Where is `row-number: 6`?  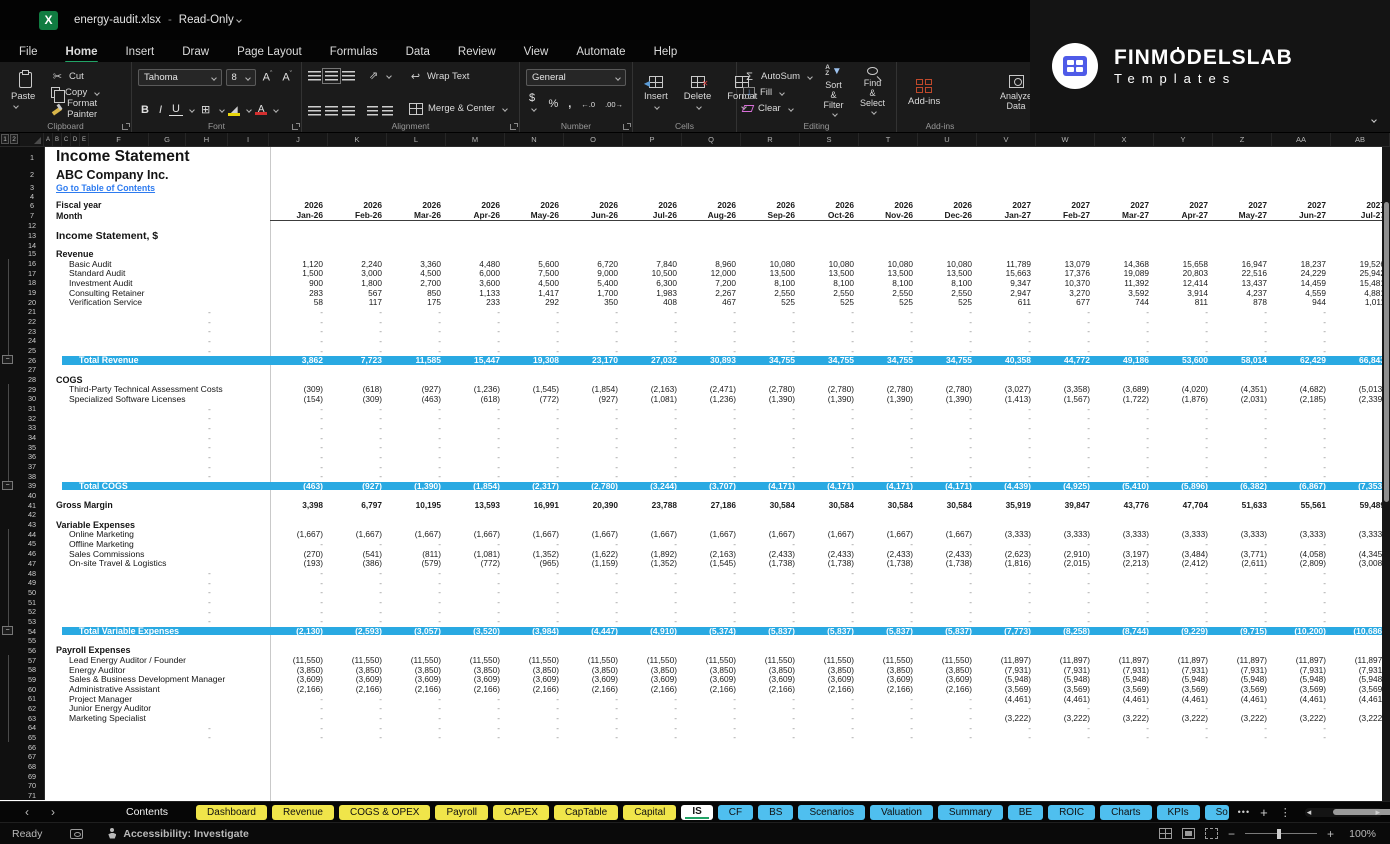
row-number: 6 is located at coordinates (32, 205).